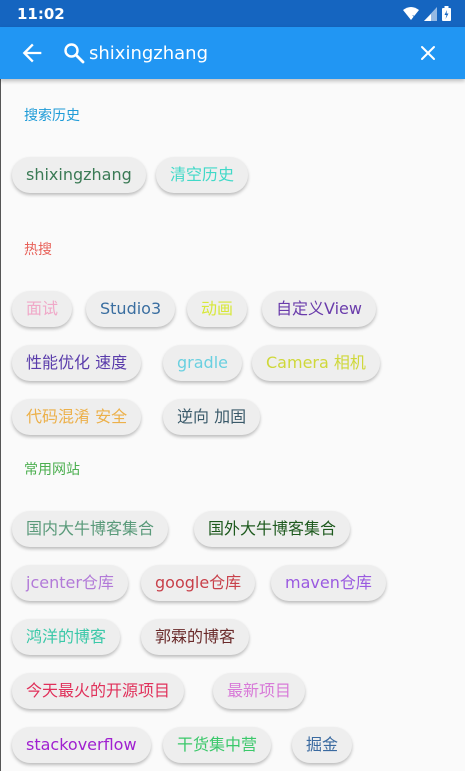 The width and height of the screenshot is (465, 771). I want to click on hot-chip: 性能优化 速度, so click(77, 363).